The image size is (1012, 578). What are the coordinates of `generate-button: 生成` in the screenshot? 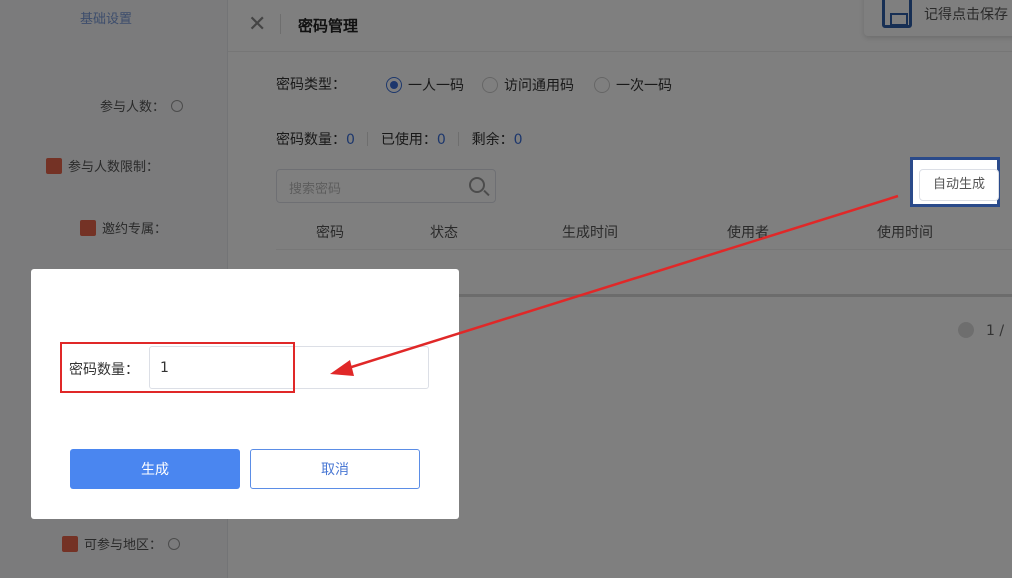 It's located at (155, 469).